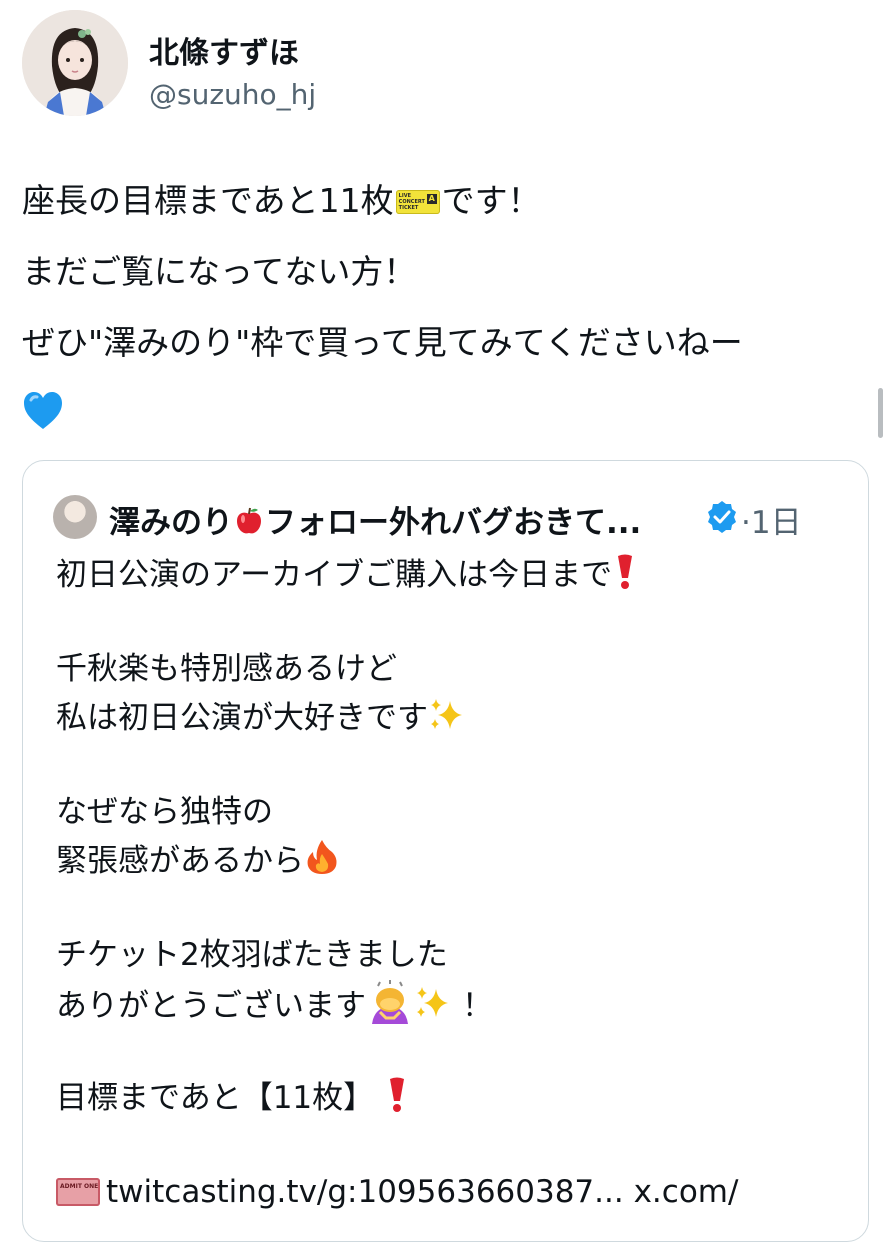 This screenshot has height=1242, width=889. I want to click on red-apple-icon, so click(249, 520).